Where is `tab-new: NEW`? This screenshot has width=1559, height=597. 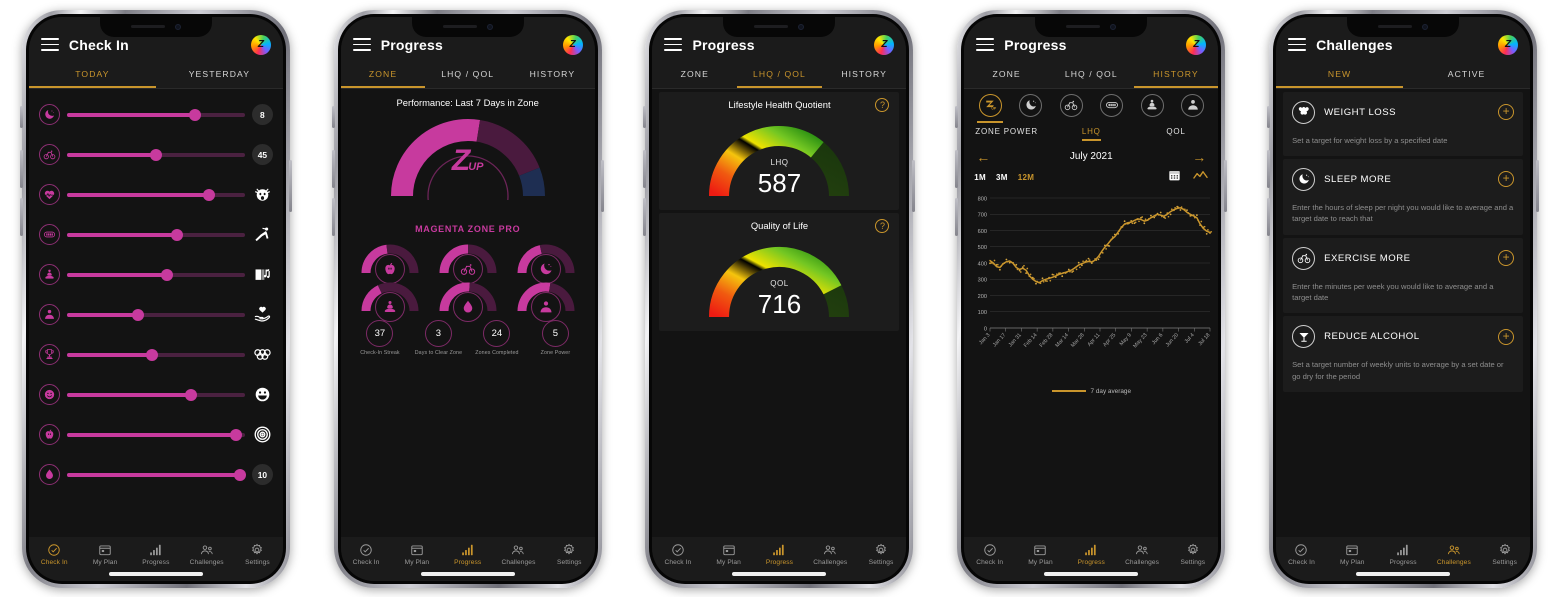 tab-new: NEW is located at coordinates (1340, 74).